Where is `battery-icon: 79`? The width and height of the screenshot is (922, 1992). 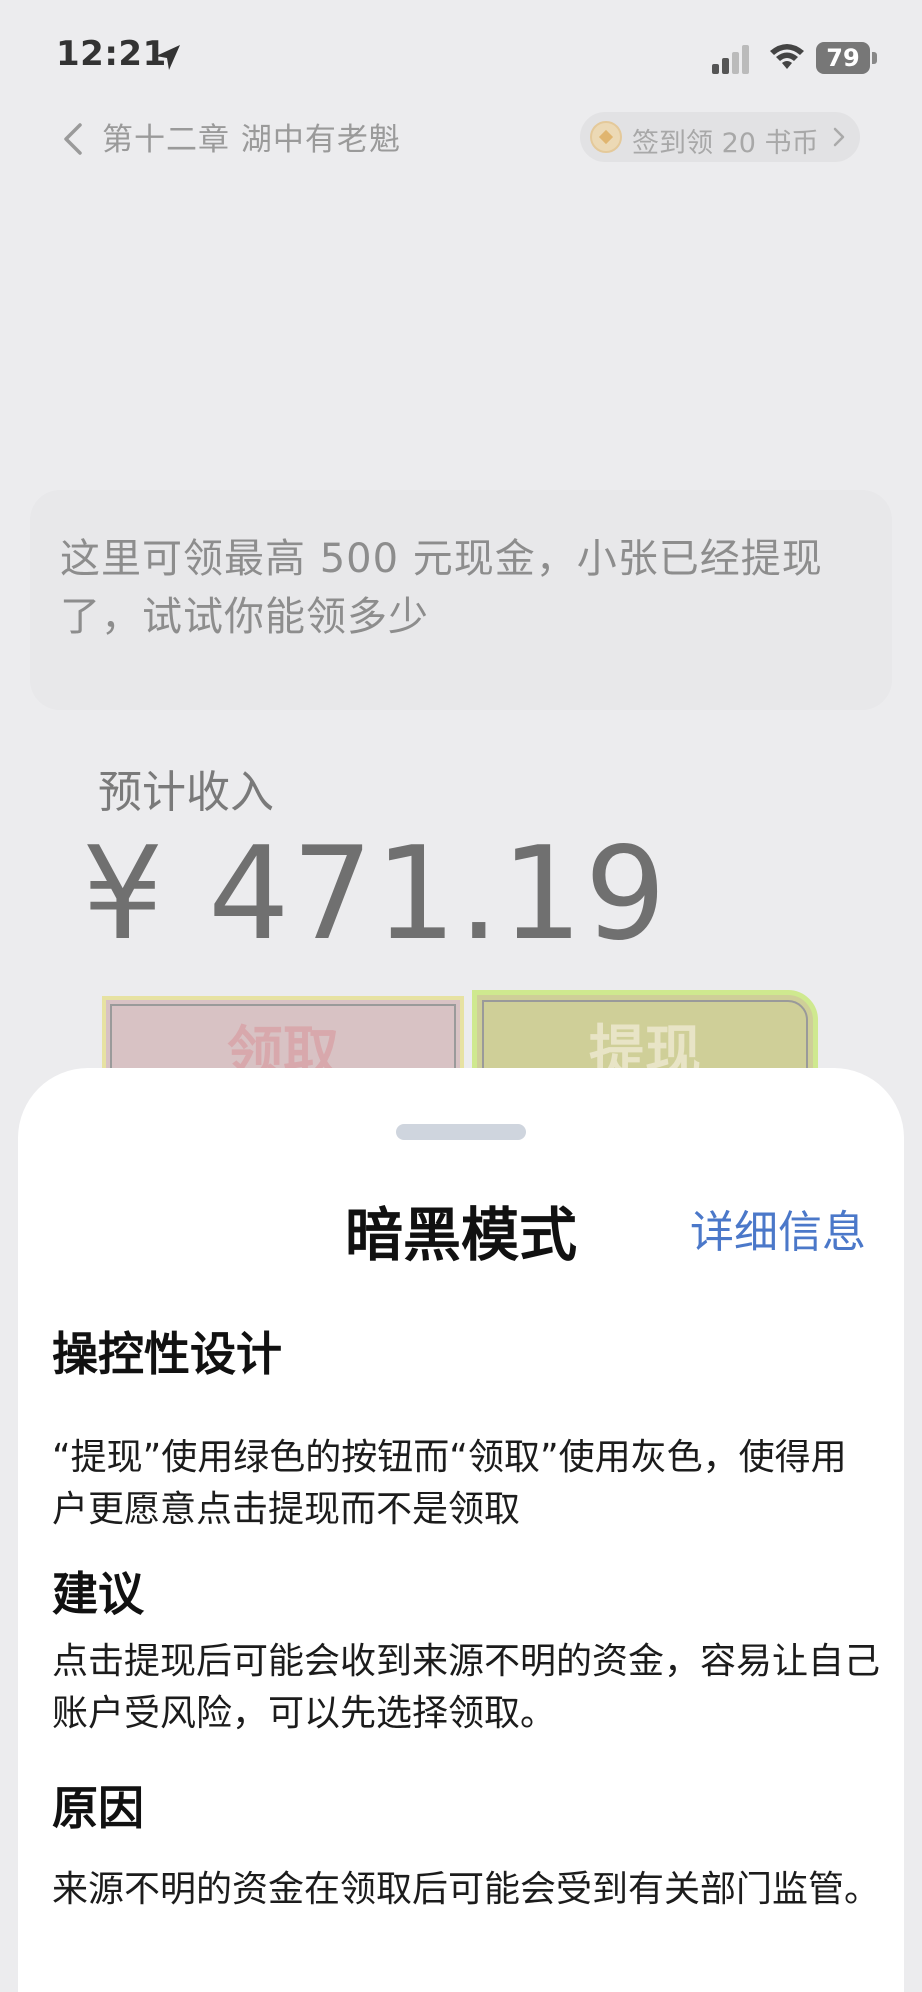 battery-icon: 79 is located at coordinates (843, 58).